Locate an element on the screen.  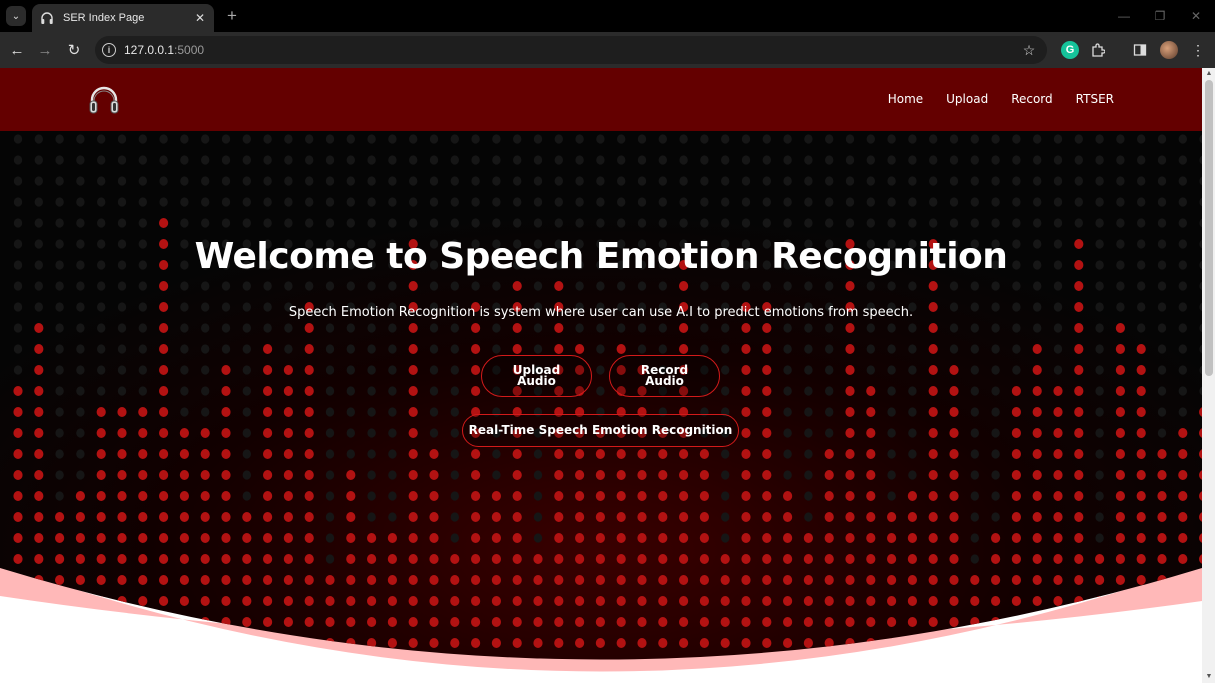
site-info-icon: i is located at coordinates (109, 50).